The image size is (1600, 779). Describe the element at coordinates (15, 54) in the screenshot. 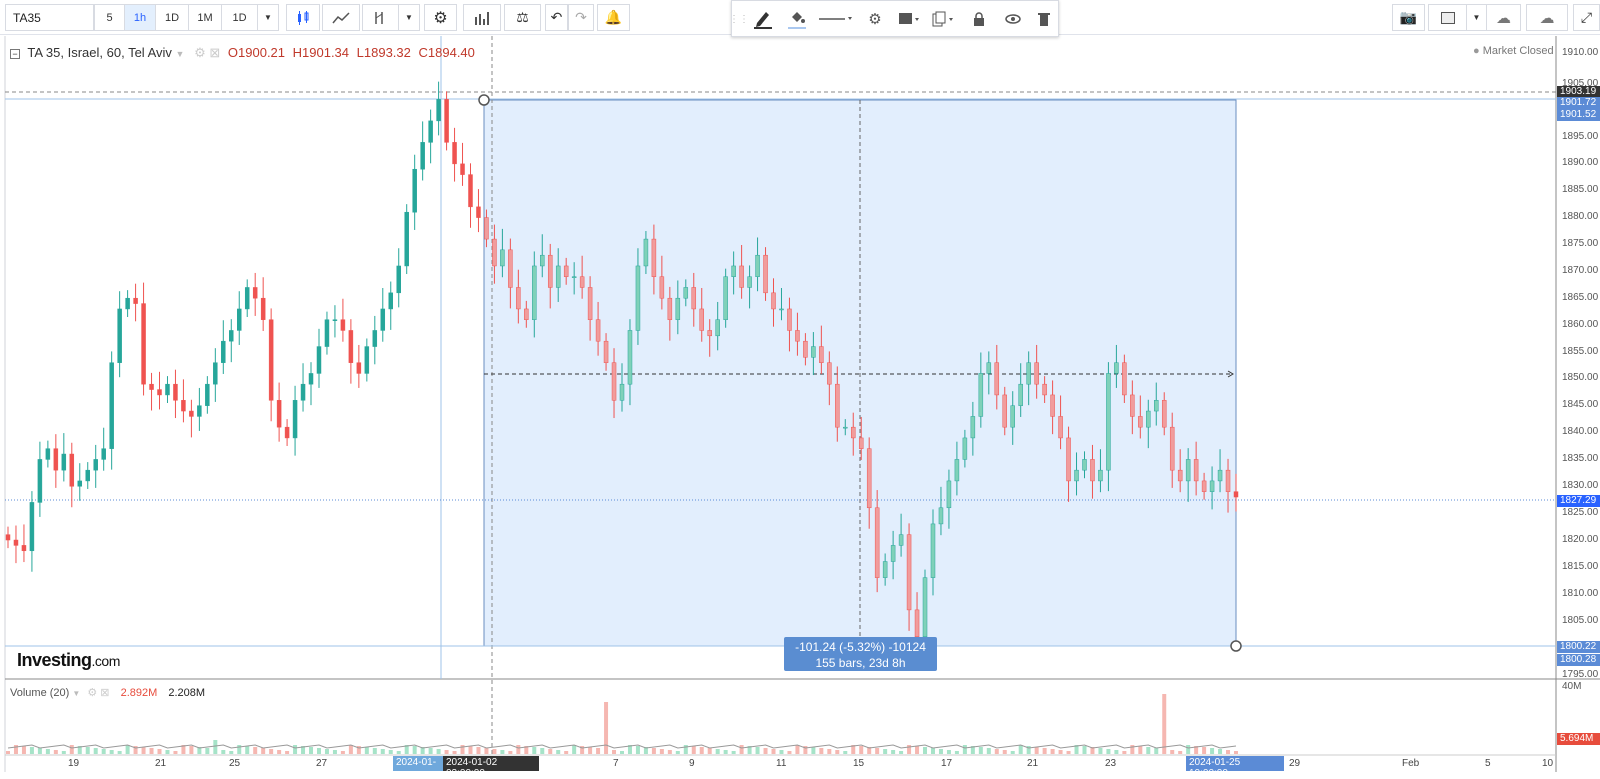

I see `collapse-icon: −` at that location.